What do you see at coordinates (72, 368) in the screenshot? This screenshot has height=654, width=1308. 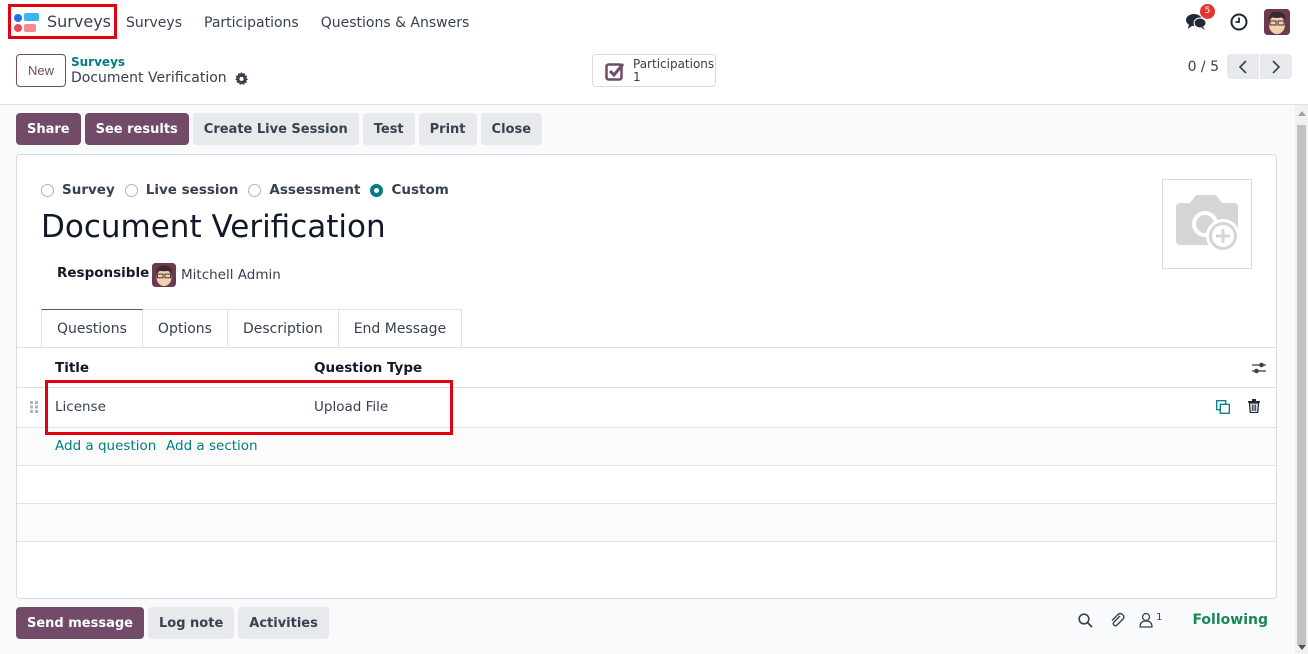 I see `column-header-title: Title` at bounding box center [72, 368].